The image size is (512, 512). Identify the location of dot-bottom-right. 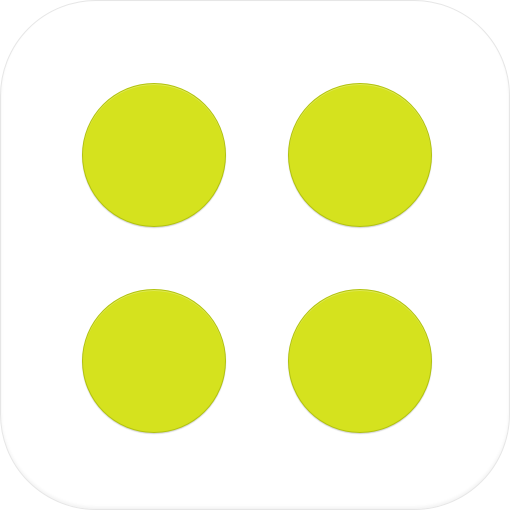
(360, 361).